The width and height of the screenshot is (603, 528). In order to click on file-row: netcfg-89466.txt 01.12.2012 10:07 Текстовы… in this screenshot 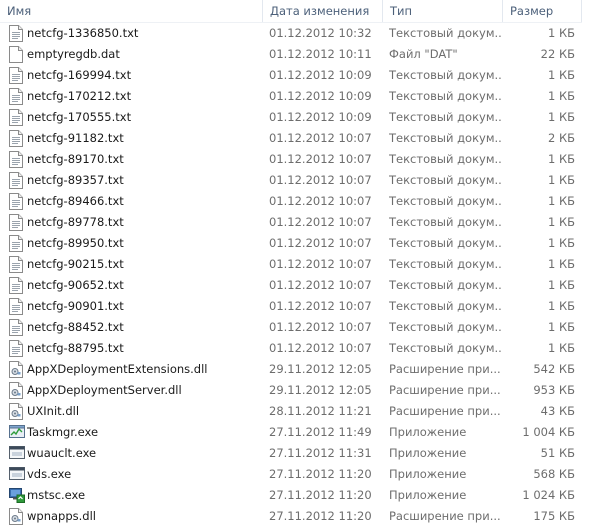, I will do `click(291, 201)`.